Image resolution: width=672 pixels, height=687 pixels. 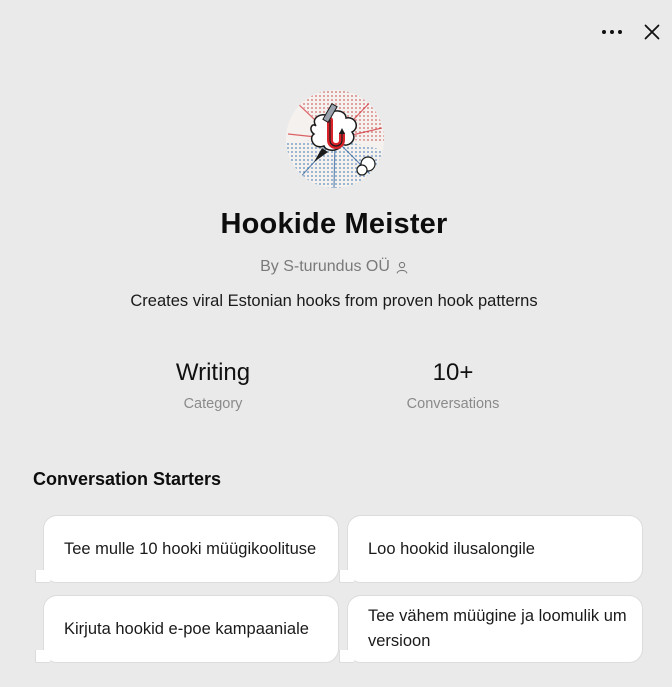 I want to click on category-label: Category, so click(x=213, y=404).